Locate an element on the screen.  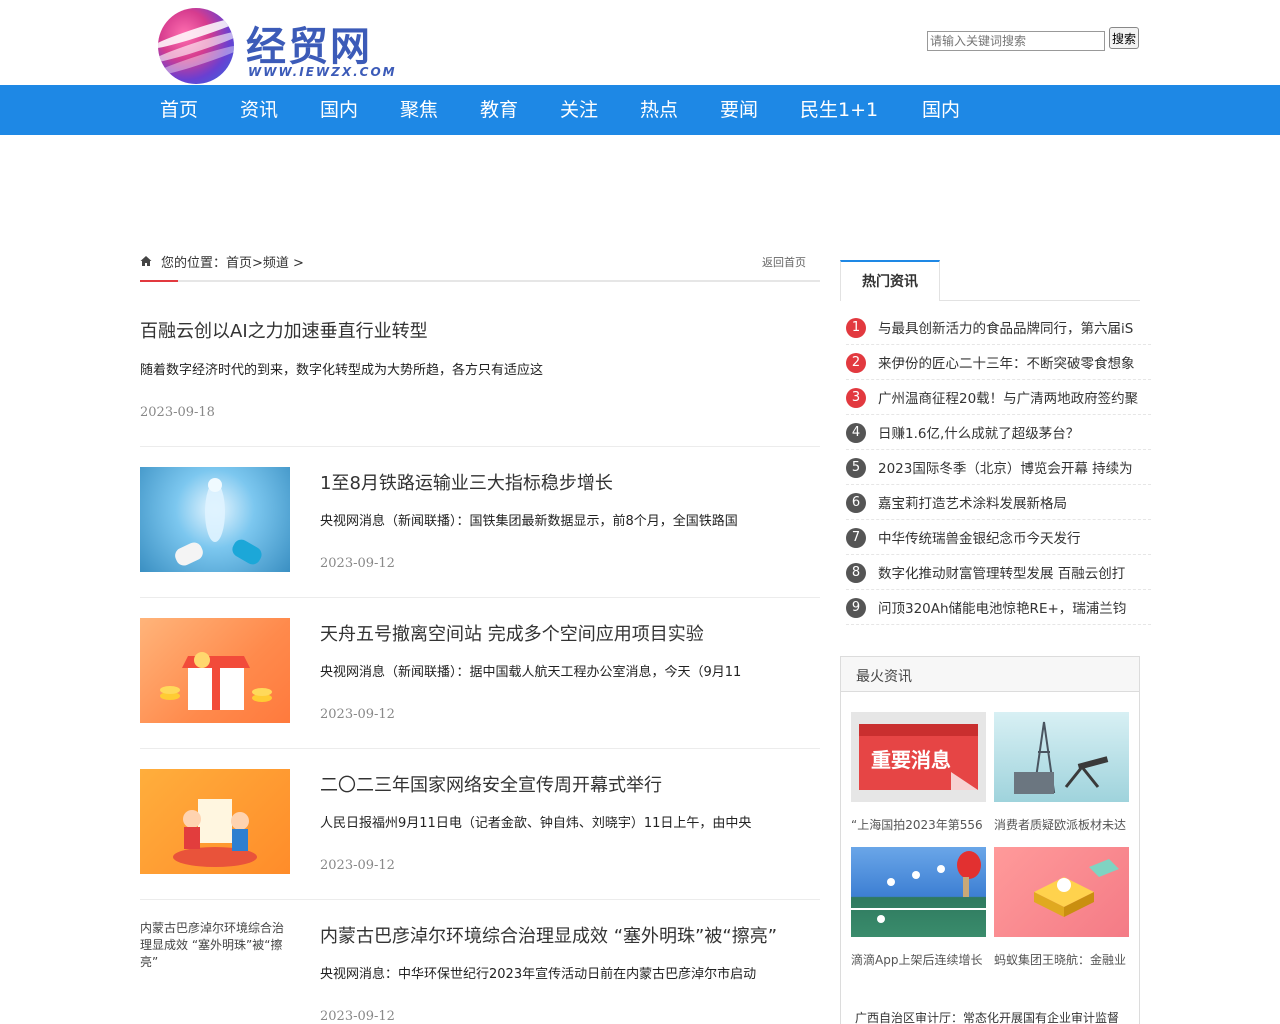
rank-badge: 7 is located at coordinates (856, 538).